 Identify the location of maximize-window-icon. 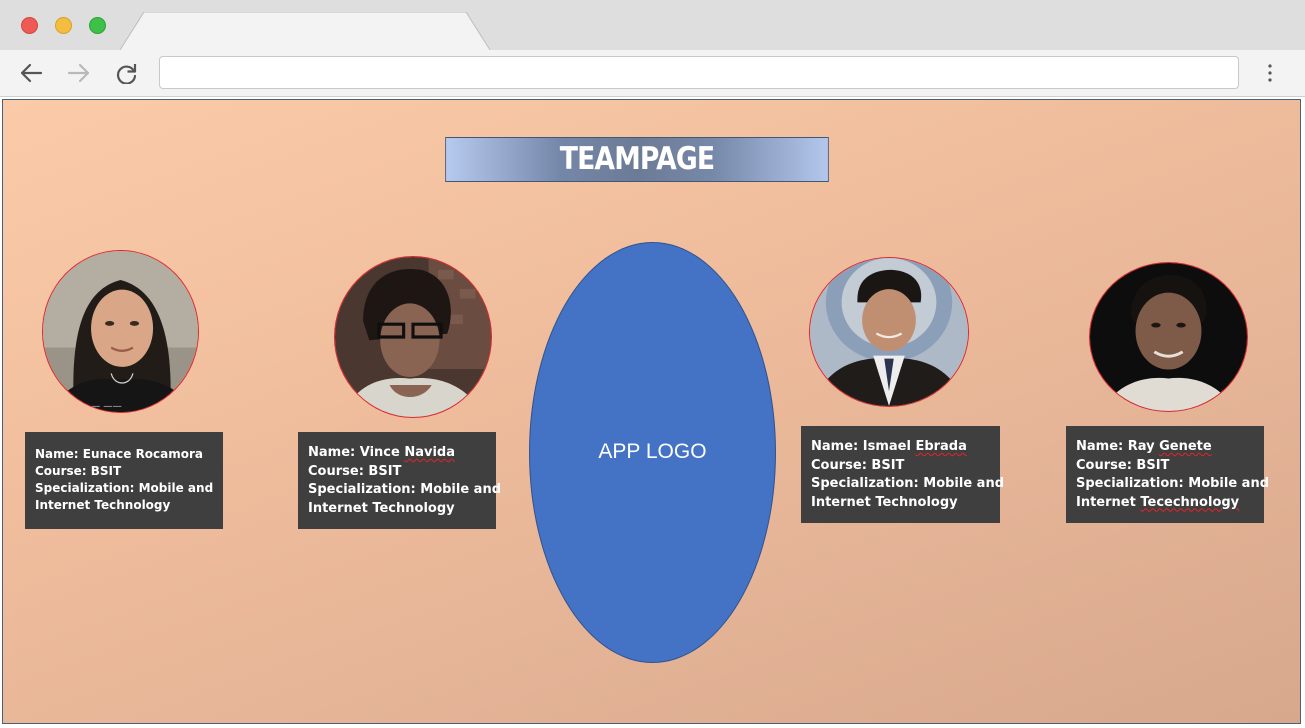
(97, 25).